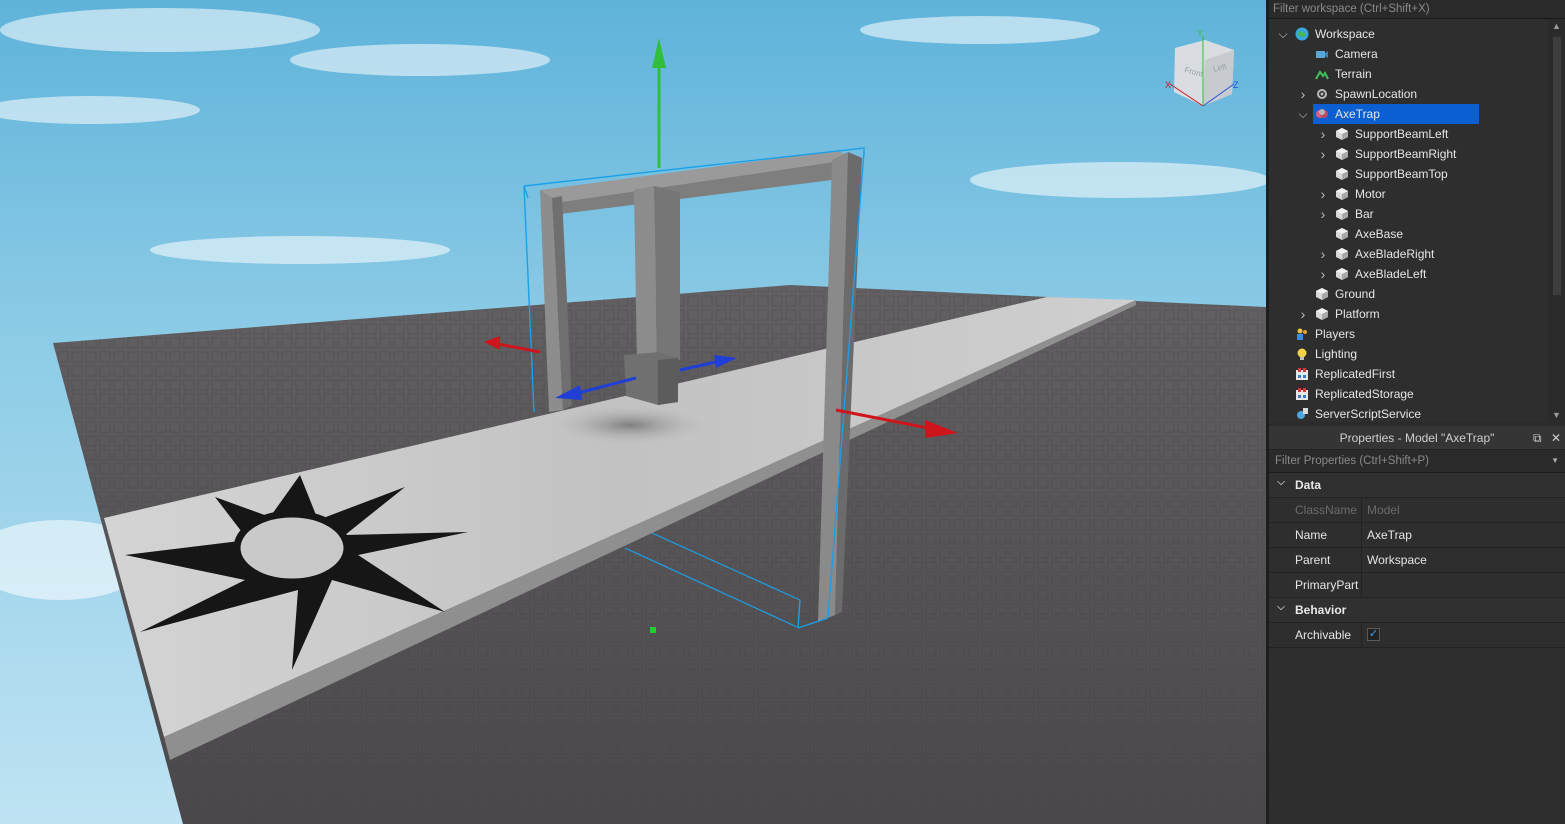 Image resolution: width=1565 pixels, height=824 pixels. Describe the element at coordinates (1345, 34) in the screenshot. I see `tree-item-label: Workspace` at that location.